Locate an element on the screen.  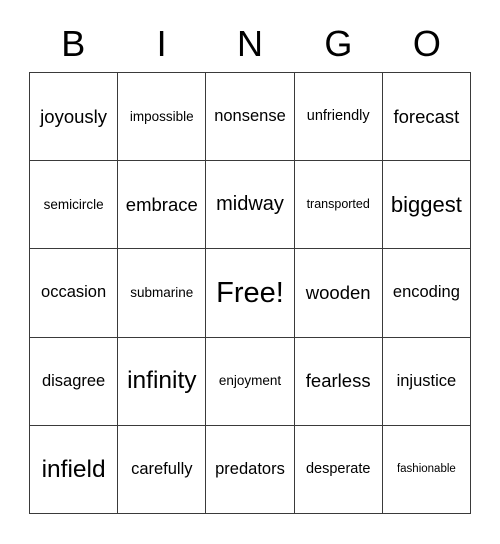
bingo-cell: enjoyment is located at coordinates (250, 381).